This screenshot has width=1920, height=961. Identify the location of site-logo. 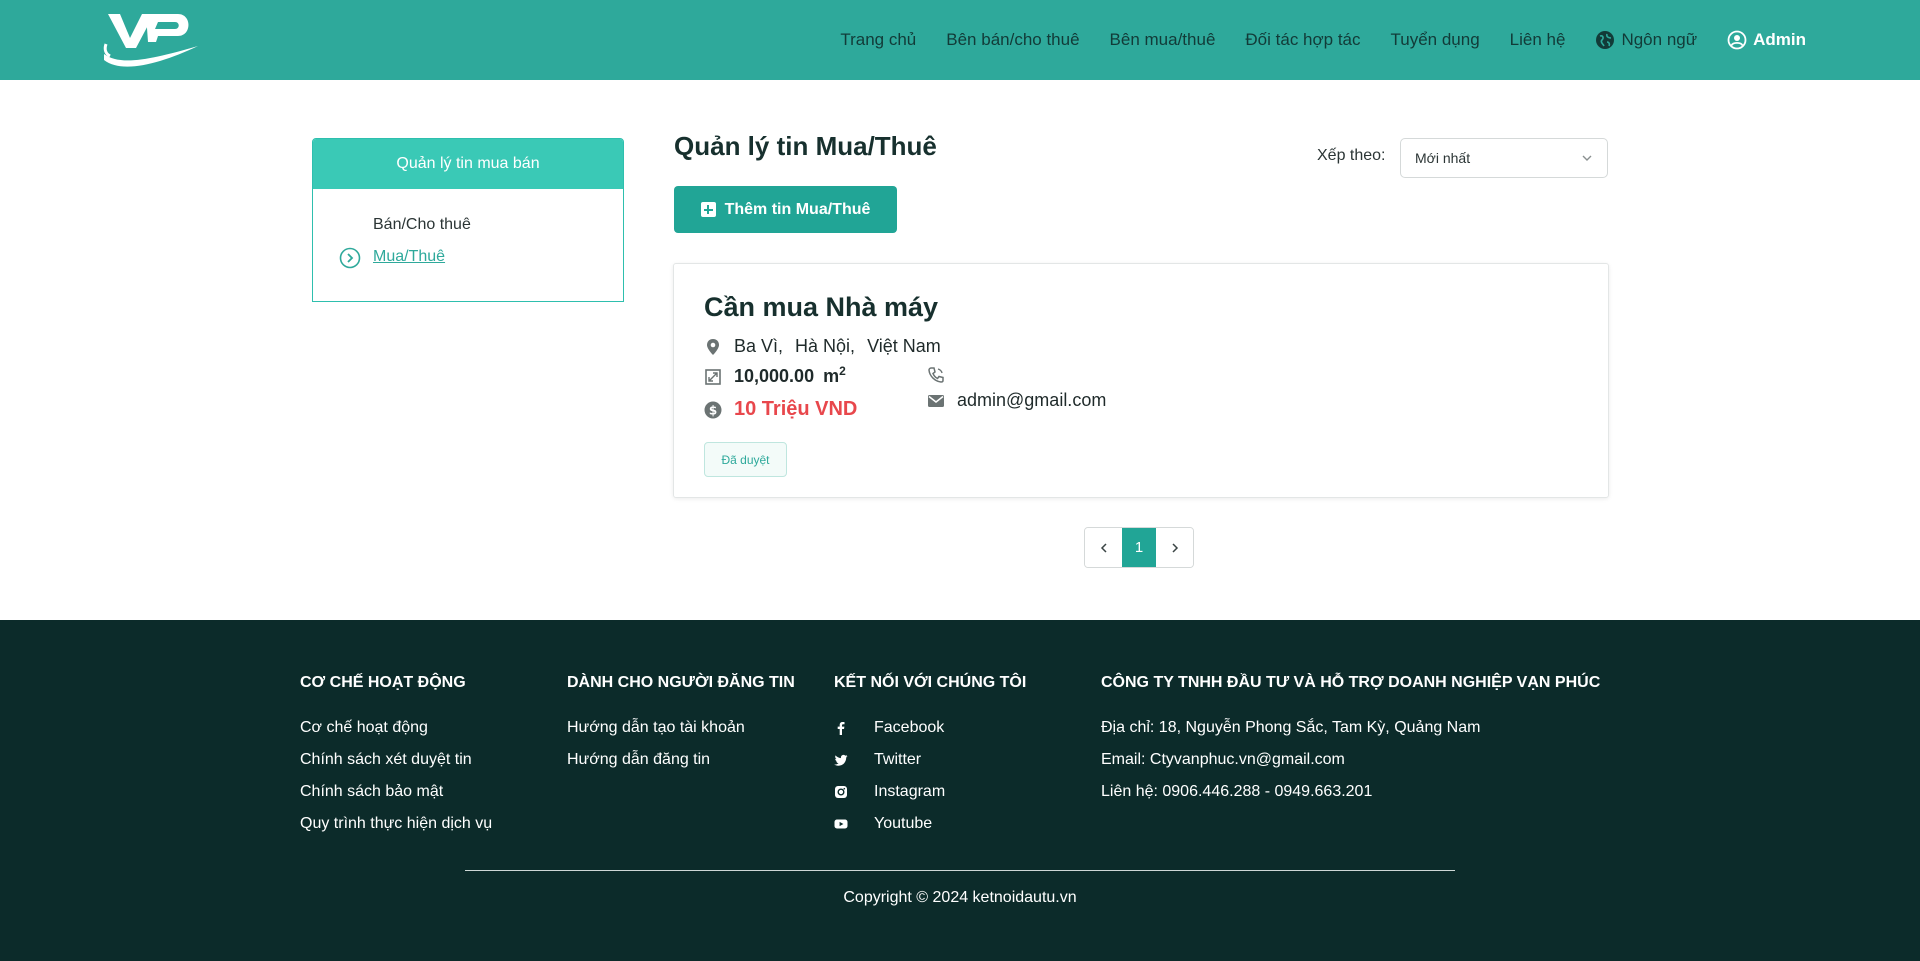
(150, 38).